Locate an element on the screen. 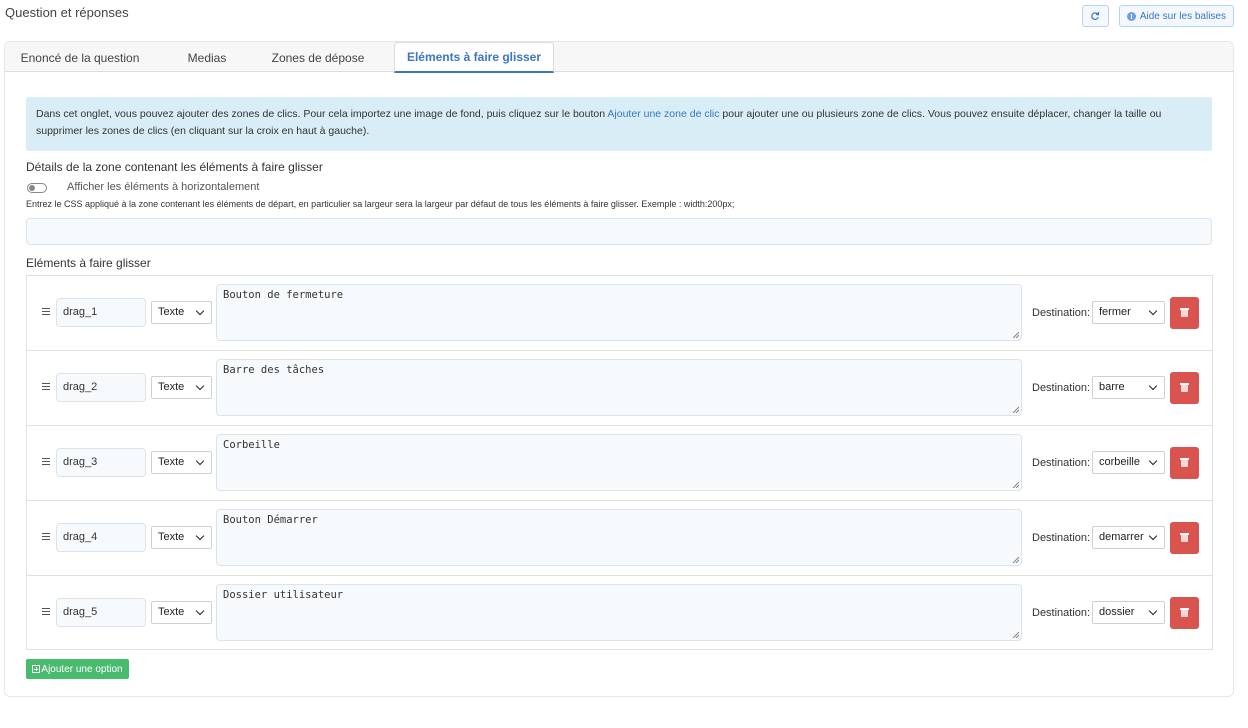 Image resolution: width=1248 pixels, height=728 pixels. refresh-button is located at coordinates (1095, 16).